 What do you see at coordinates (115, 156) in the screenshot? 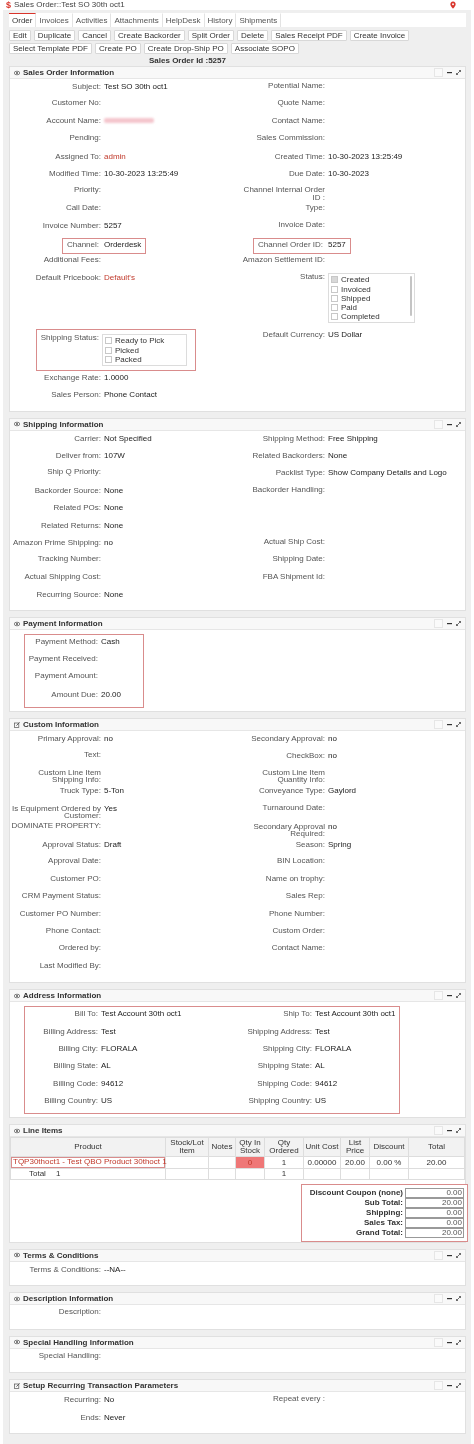
I see `field-link: admin` at bounding box center [115, 156].